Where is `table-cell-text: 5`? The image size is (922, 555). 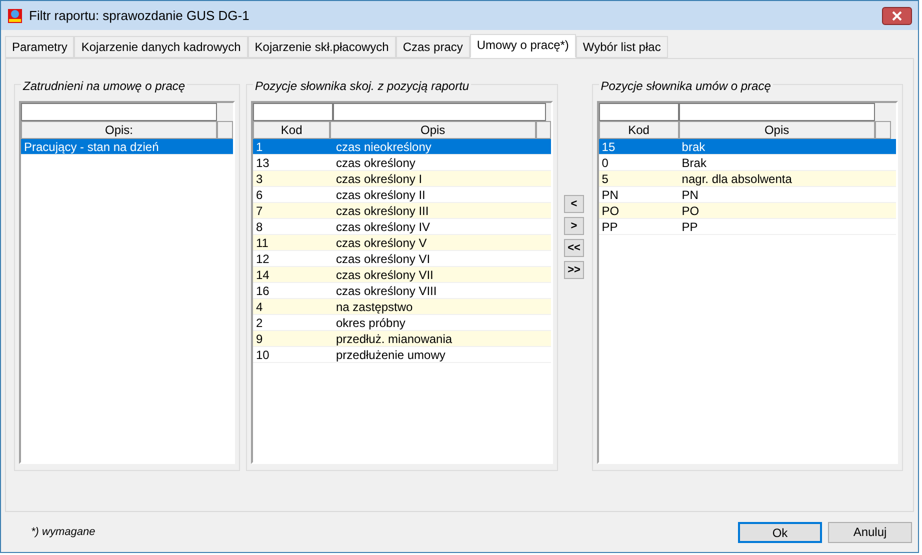 table-cell-text: 5 is located at coordinates (605, 178).